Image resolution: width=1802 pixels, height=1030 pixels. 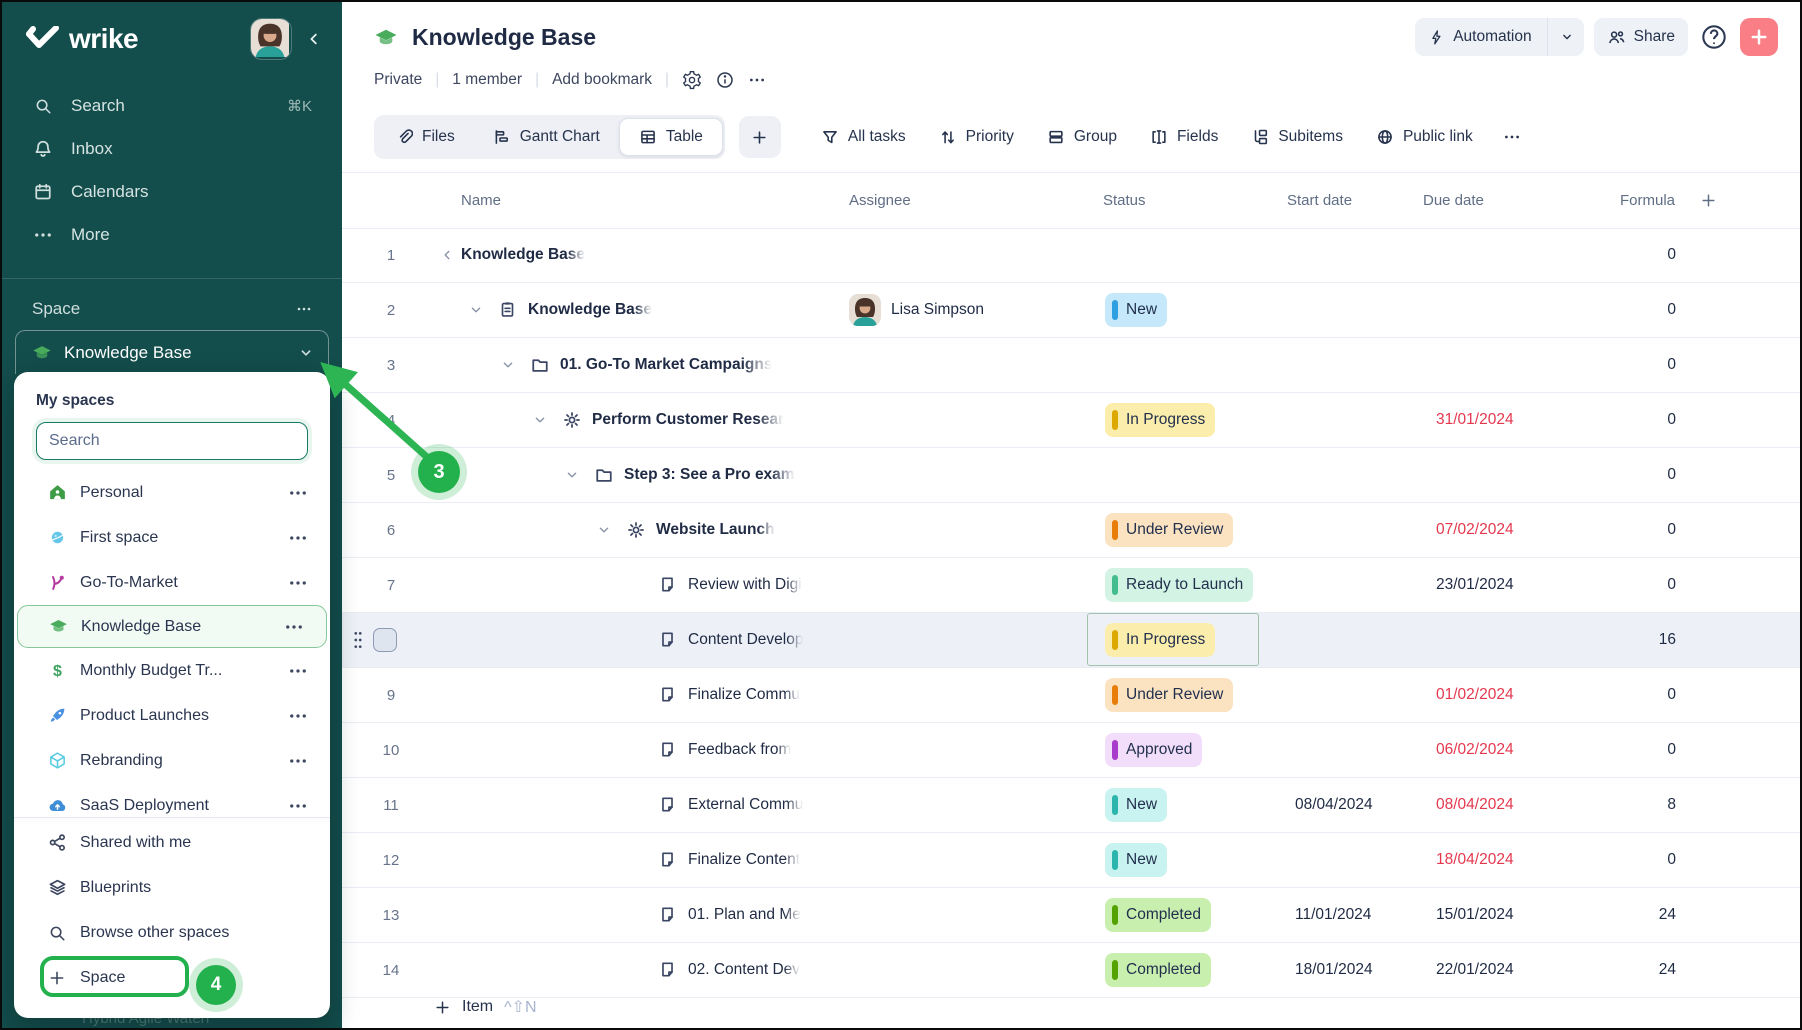 What do you see at coordinates (1625, 200) in the screenshot?
I see `column-header-formula: Formula` at bounding box center [1625, 200].